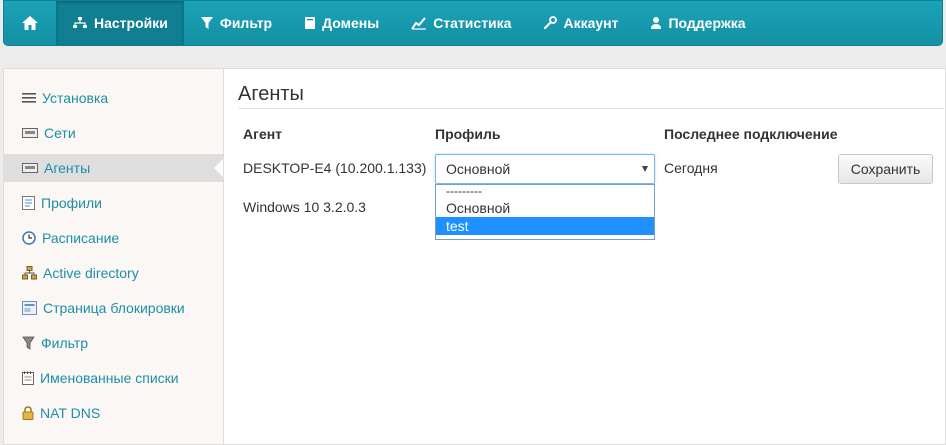 The height and width of the screenshot is (445, 946). What do you see at coordinates (335, 168) in the screenshot?
I see `agent-name: DESKTOP-E4 (10.200.1.133)` at bounding box center [335, 168].